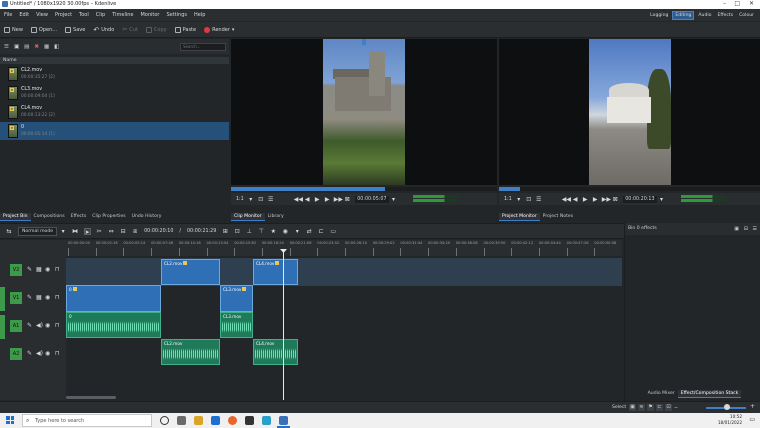  What do you see at coordinates (39, 325) in the screenshot?
I see `speaker-icon: ◀)` at bounding box center [39, 325].